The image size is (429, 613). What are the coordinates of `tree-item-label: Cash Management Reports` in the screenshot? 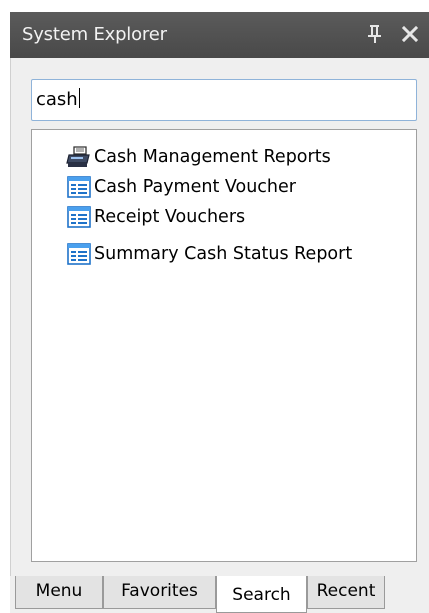 It's located at (212, 157).